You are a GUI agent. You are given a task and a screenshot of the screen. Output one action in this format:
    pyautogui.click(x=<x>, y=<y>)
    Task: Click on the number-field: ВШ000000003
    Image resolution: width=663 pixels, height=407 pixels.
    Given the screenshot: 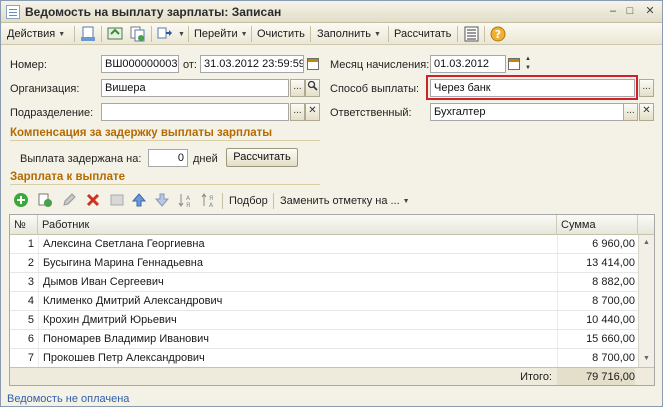 What is the action you would take?
    pyautogui.click(x=140, y=64)
    